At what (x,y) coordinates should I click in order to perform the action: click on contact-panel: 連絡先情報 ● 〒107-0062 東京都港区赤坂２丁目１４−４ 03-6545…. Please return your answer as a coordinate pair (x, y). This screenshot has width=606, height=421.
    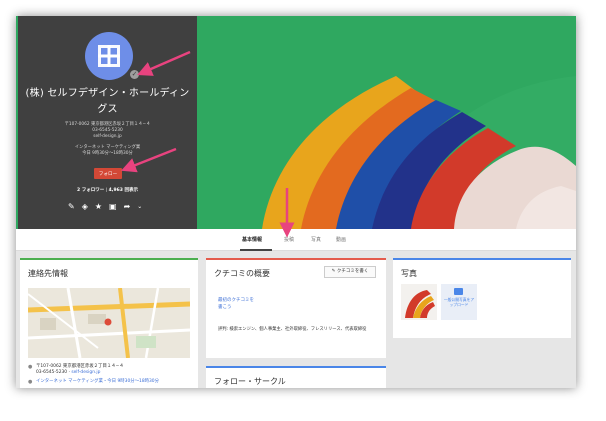
    Looking at the image, I should click on (109, 323).